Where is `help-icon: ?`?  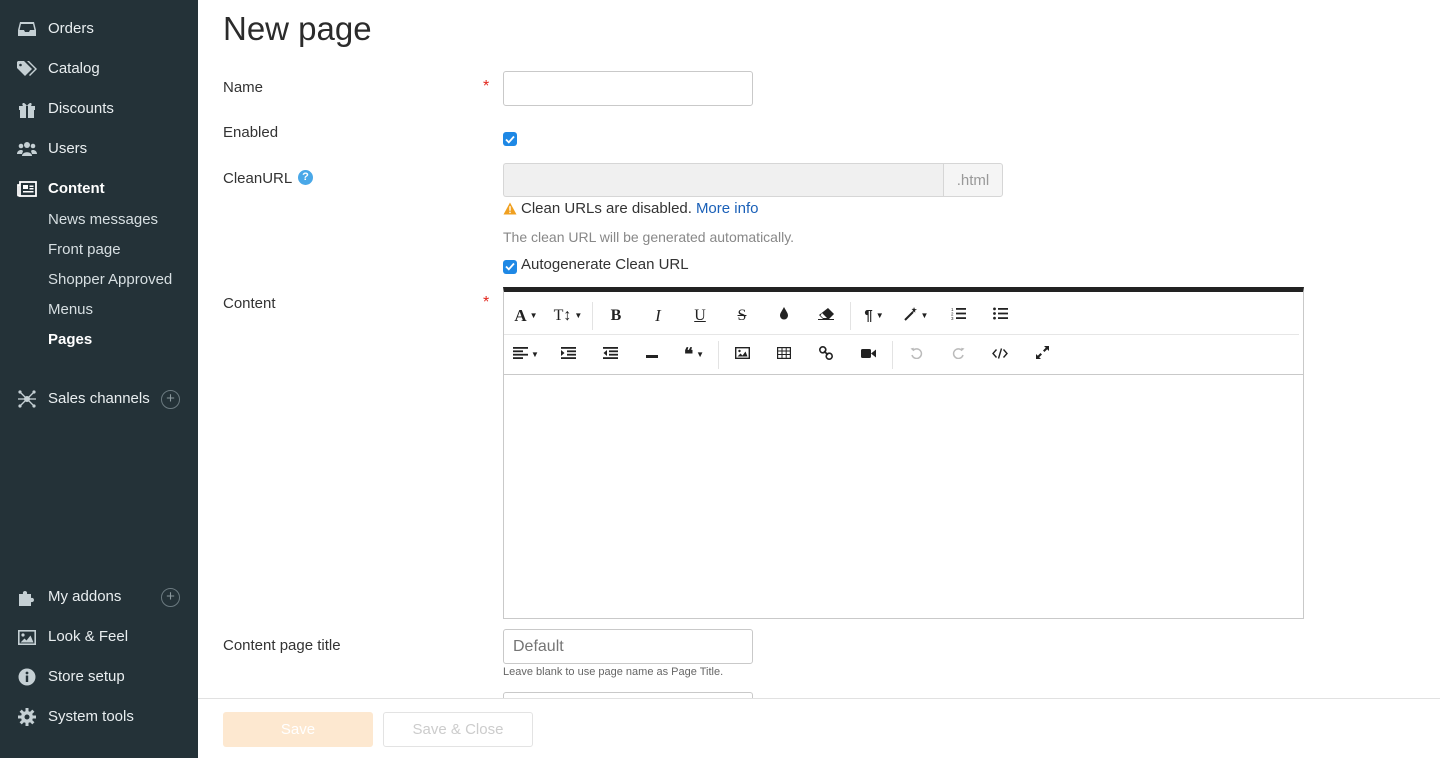
help-icon: ? is located at coordinates (305, 177).